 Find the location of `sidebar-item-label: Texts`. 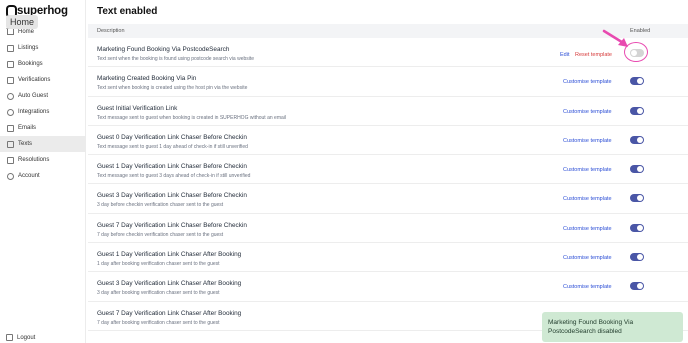

sidebar-item-label: Texts is located at coordinates (25, 144).